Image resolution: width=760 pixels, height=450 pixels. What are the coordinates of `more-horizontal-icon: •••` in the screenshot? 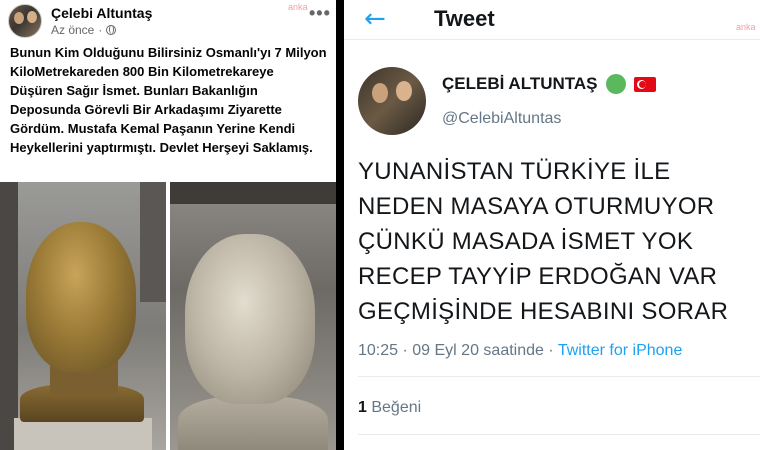 It's located at (320, 13).